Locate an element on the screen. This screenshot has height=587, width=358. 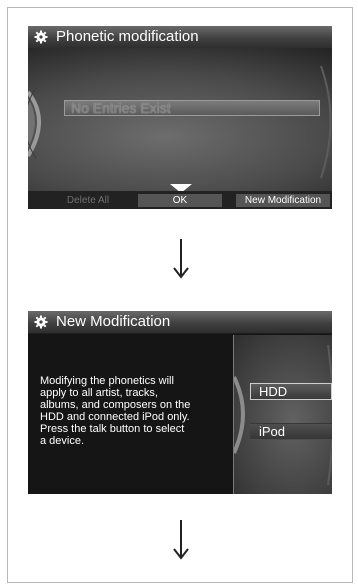
ok-button: OK is located at coordinates (180, 200).